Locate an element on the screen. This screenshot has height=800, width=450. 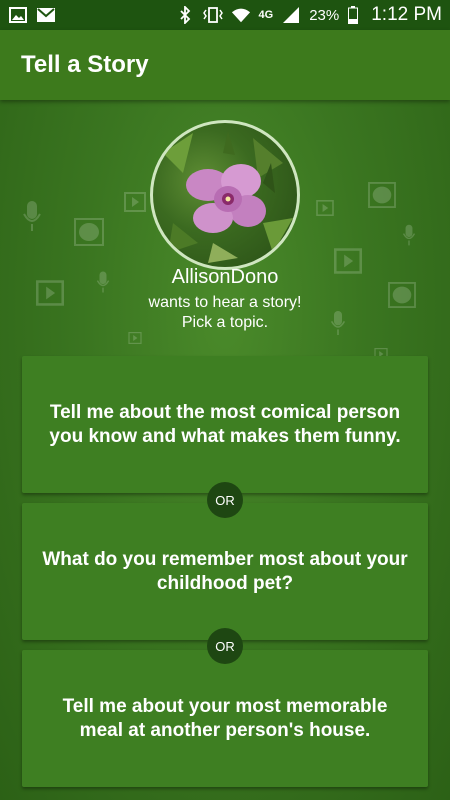
wifi-icon is located at coordinates (241, 15).